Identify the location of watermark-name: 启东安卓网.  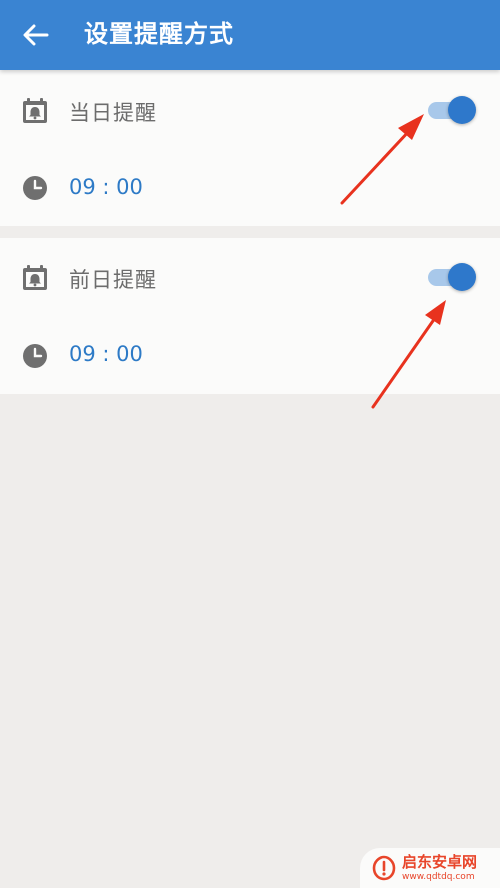
(440, 861).